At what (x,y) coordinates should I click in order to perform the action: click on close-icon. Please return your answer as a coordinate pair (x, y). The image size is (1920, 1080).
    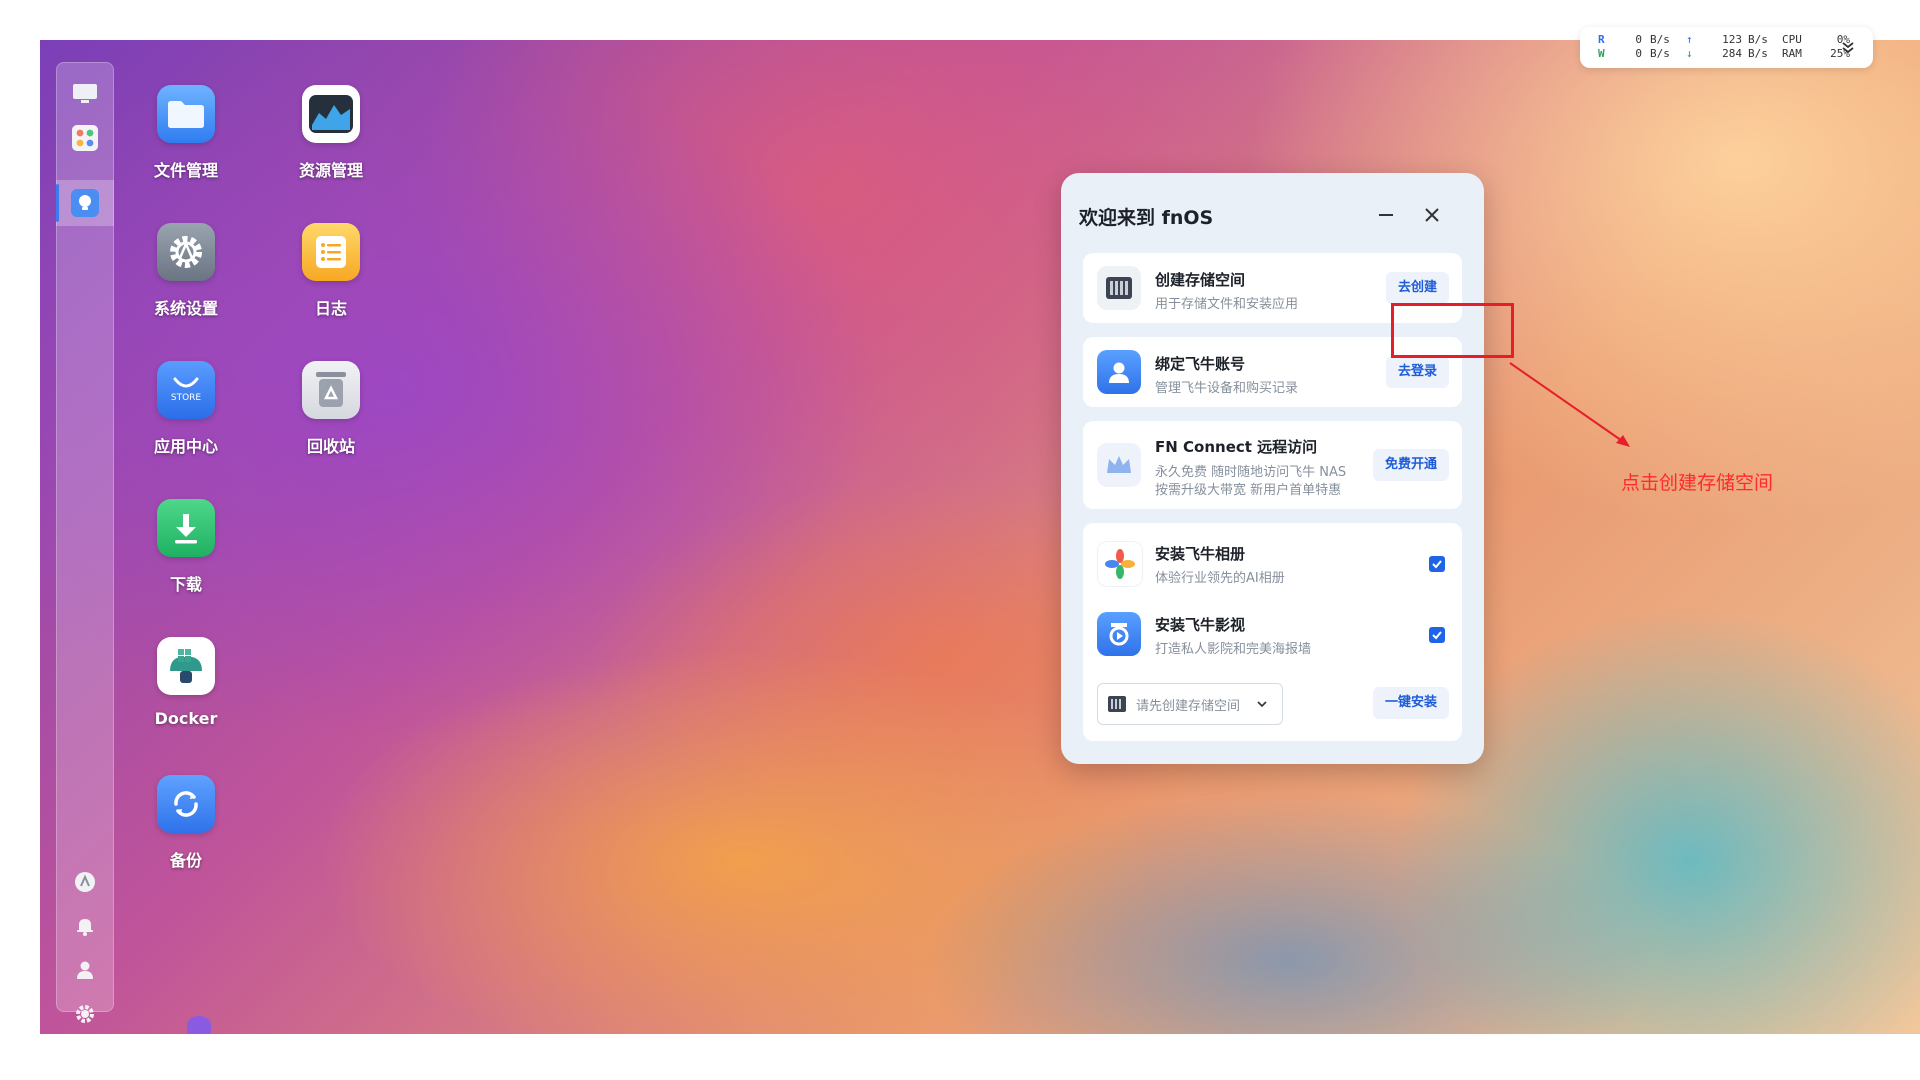
    Looking at the image, I should click on (1432, 215).